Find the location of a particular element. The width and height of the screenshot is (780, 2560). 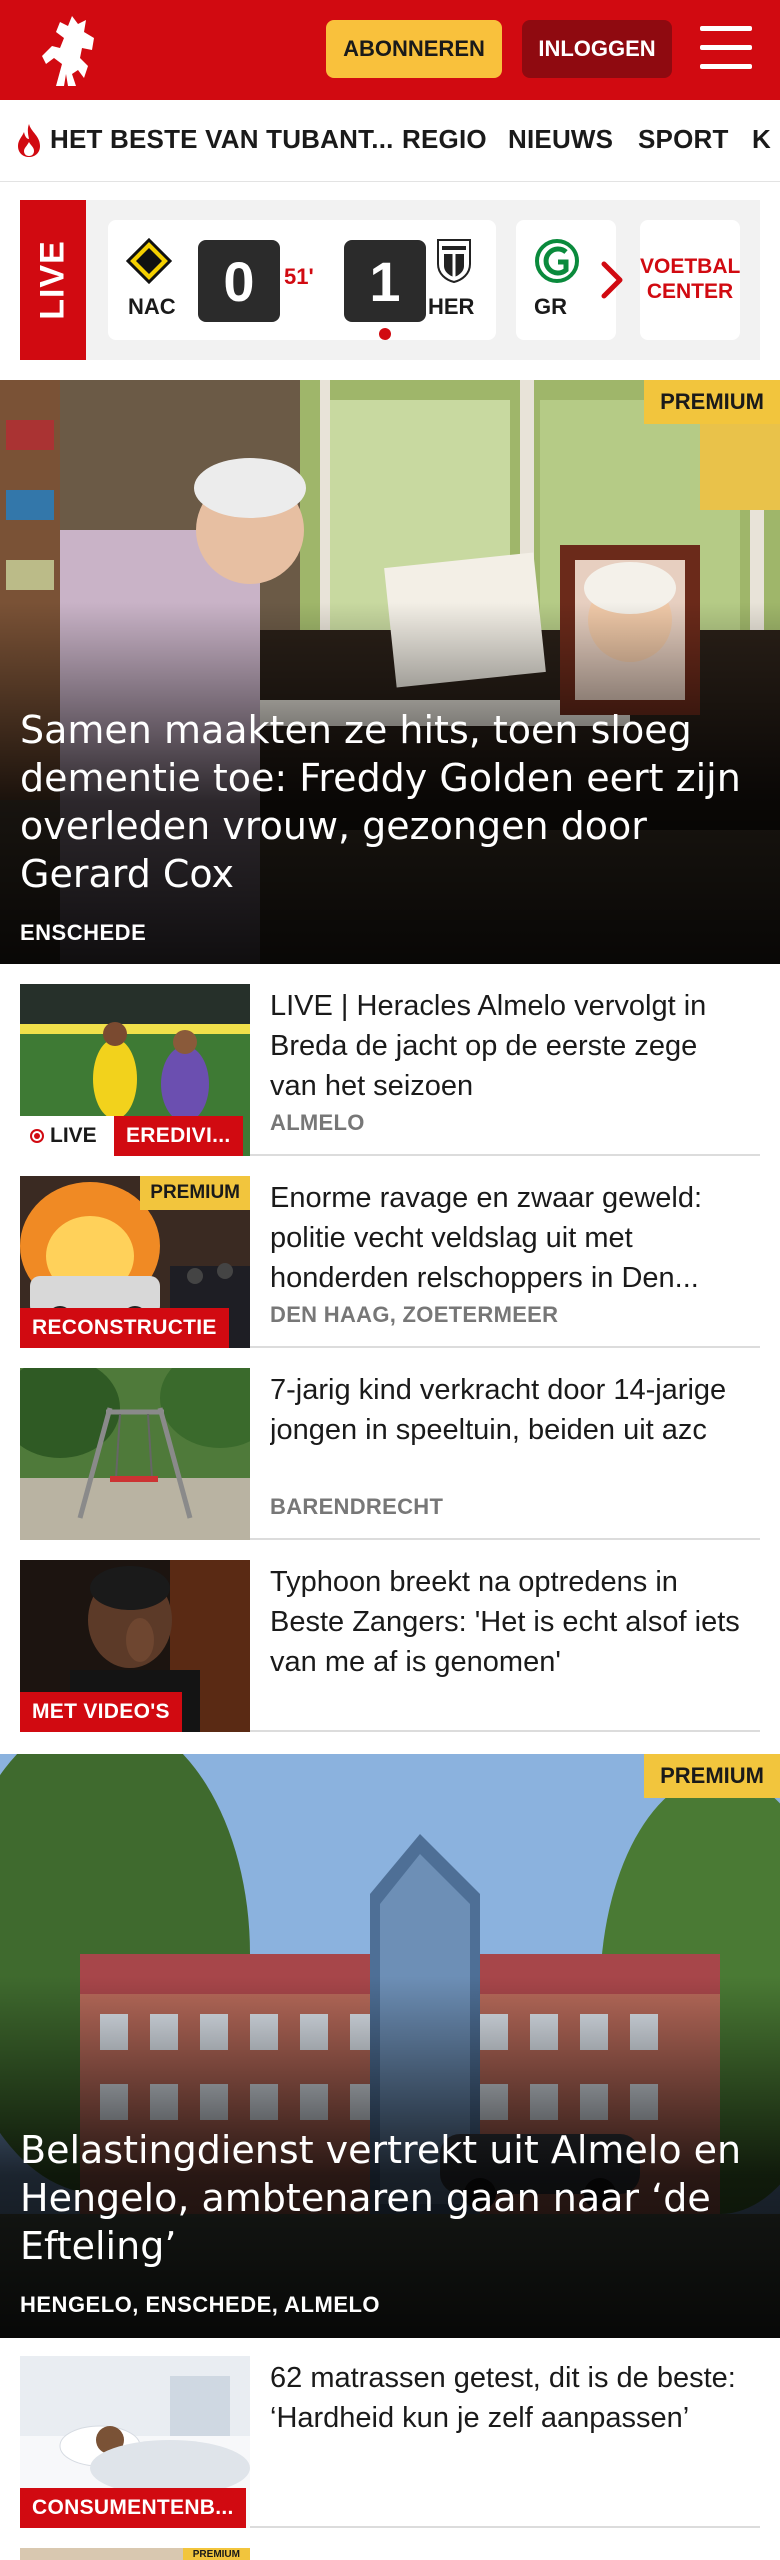

article-thumbnail is located at coordinates (135, 1454).